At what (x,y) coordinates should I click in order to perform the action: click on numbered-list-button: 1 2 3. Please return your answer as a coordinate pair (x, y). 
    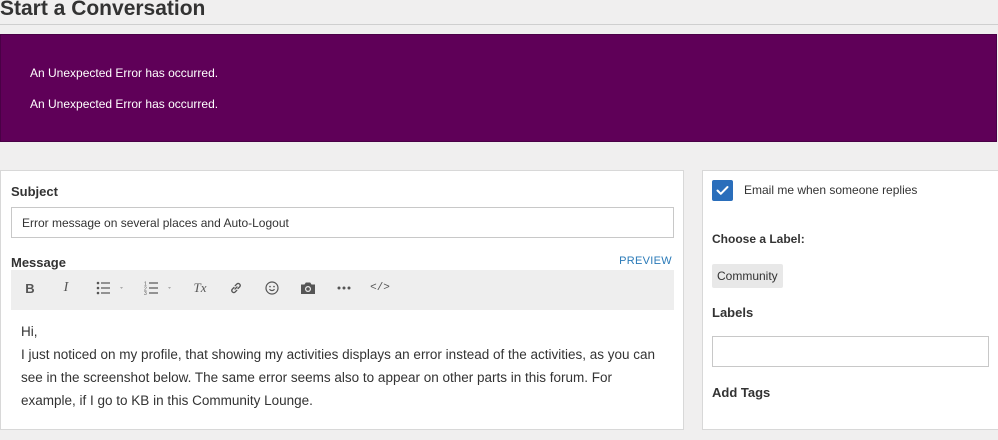
    Looking at the image, I should click on (159, 288).